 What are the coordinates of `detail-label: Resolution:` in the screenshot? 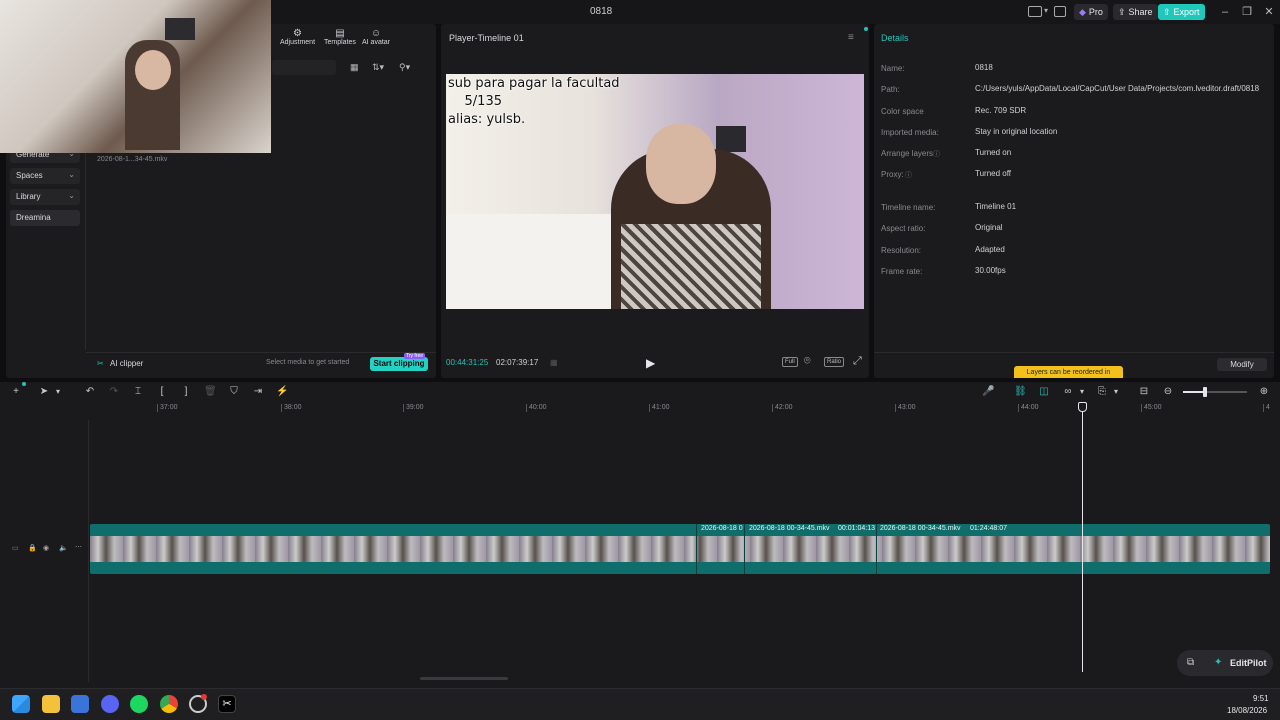 It's located at (901, 250).